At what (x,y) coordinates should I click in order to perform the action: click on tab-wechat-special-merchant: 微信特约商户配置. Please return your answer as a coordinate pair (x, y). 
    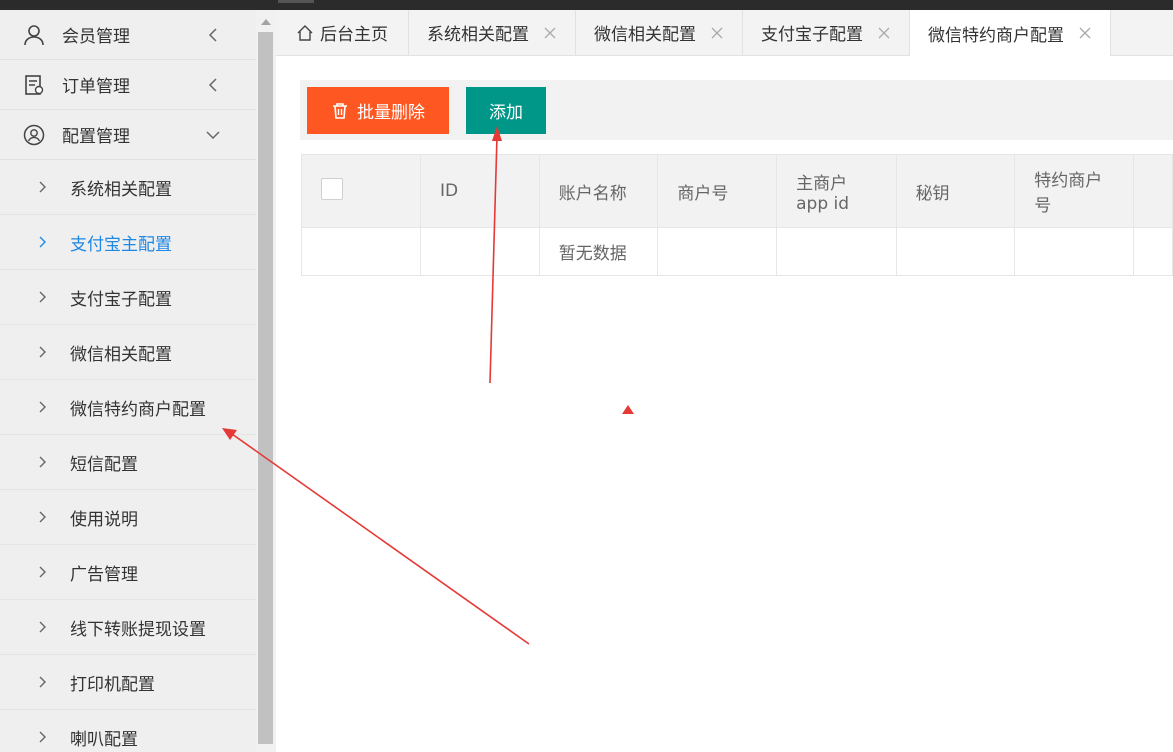
    Looking at the image, I should click on (1010, 33).